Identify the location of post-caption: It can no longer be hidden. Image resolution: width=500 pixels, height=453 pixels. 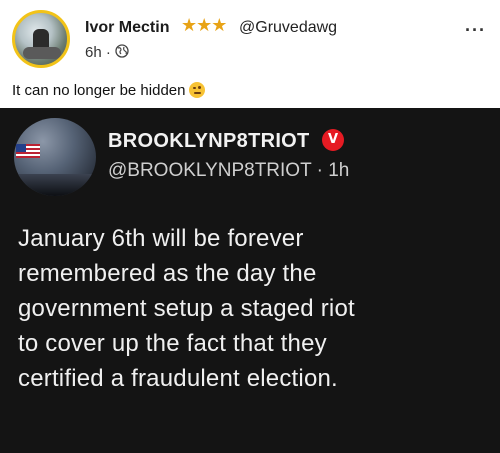
(109, 90).